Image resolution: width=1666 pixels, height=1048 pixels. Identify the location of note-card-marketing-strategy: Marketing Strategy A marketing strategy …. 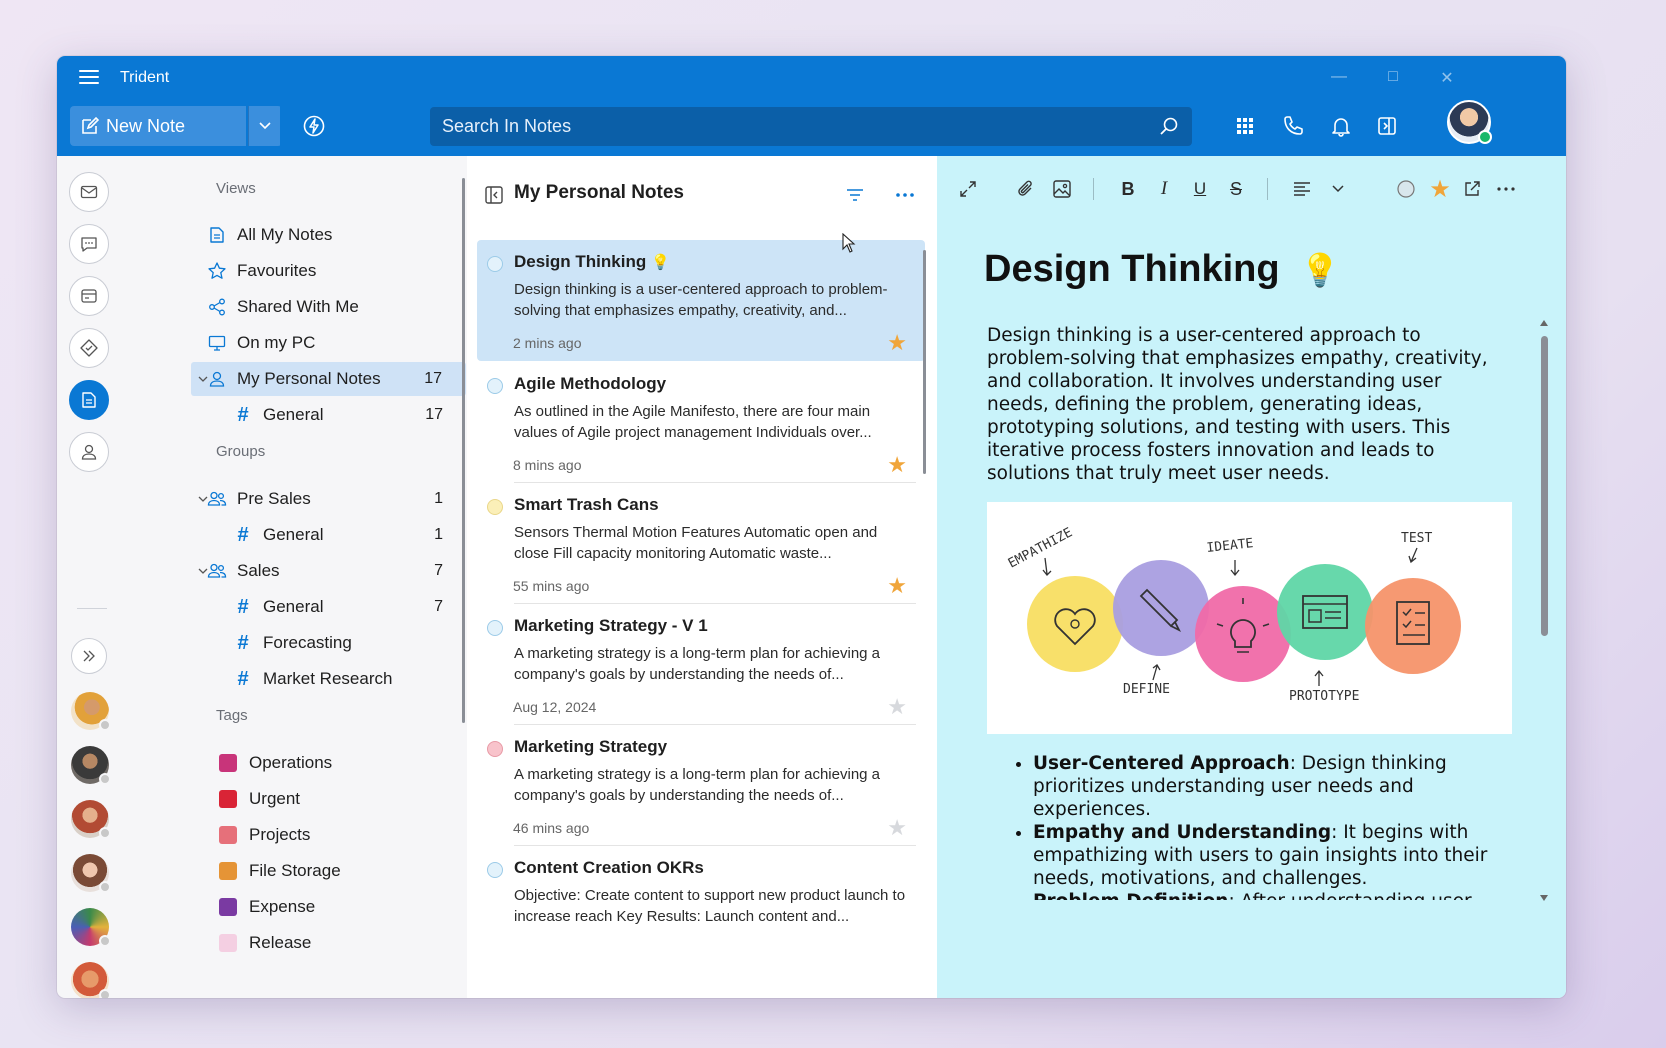
(701, 785).